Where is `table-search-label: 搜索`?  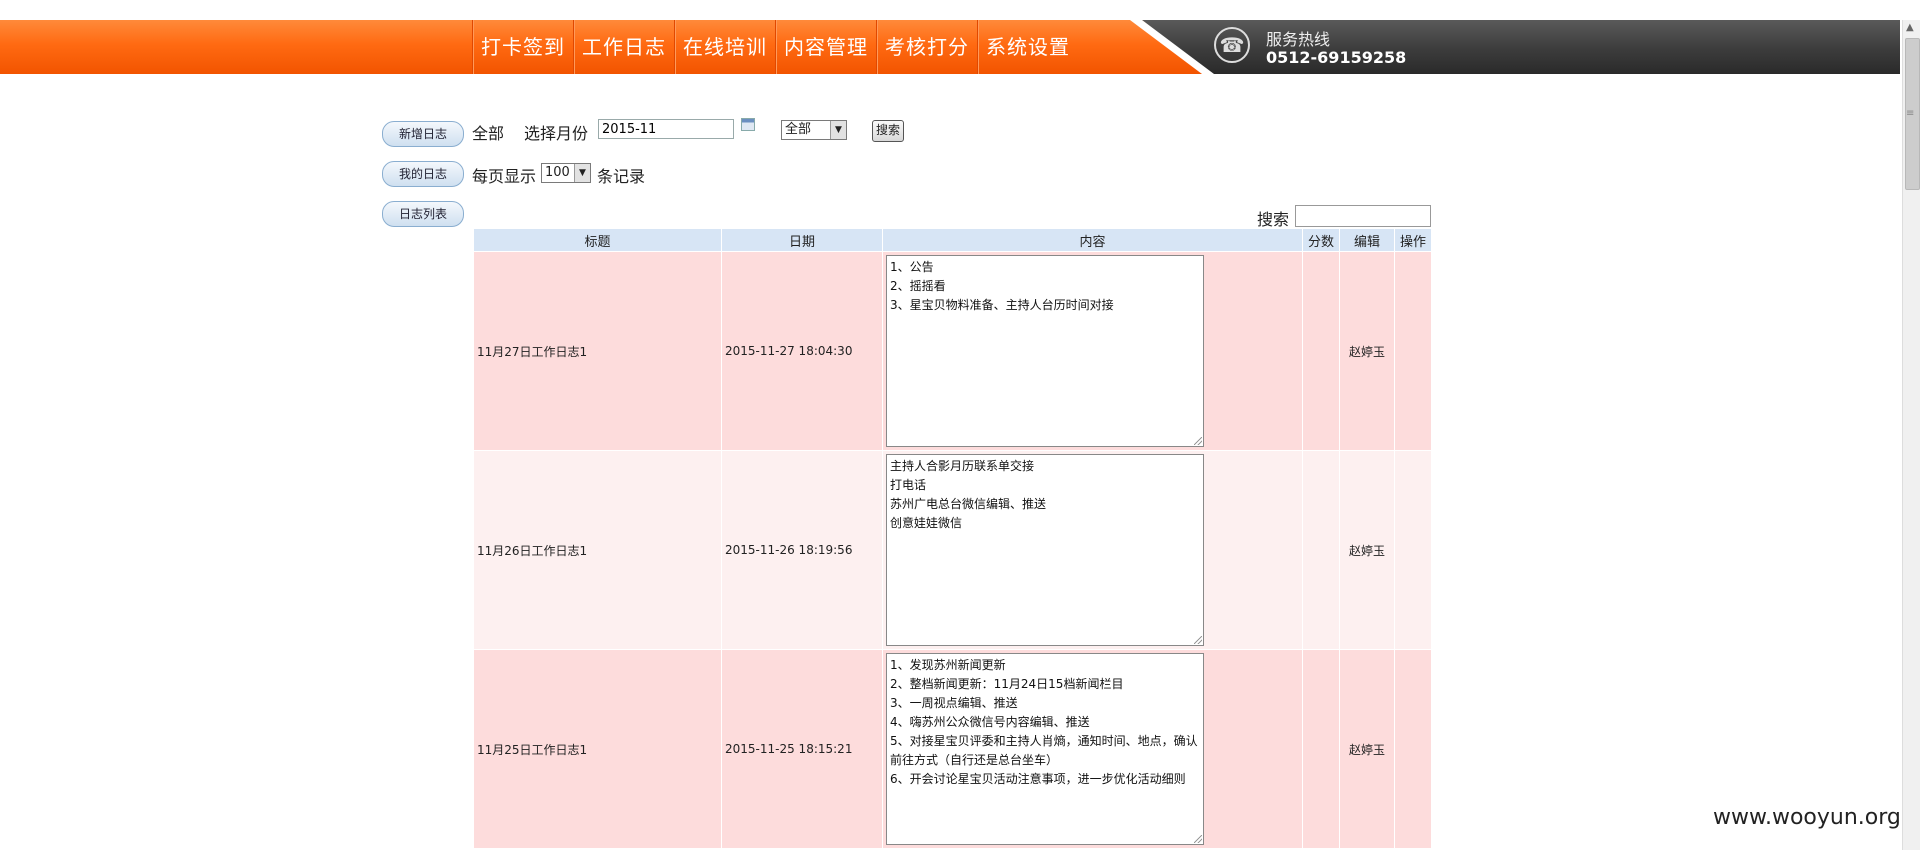 table-search-label: 搜索 is located at coordinates (1273, 219).